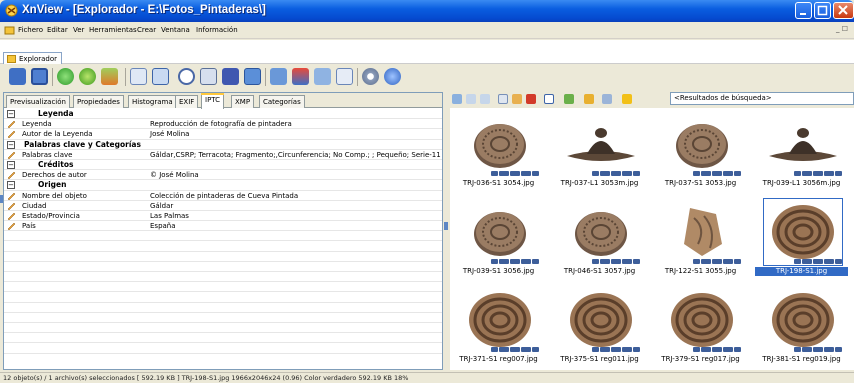  What do you see at coordinates (78, 30) in the screenshot?
I see `menu-ver: Ver` at bounding box center [78, 30].